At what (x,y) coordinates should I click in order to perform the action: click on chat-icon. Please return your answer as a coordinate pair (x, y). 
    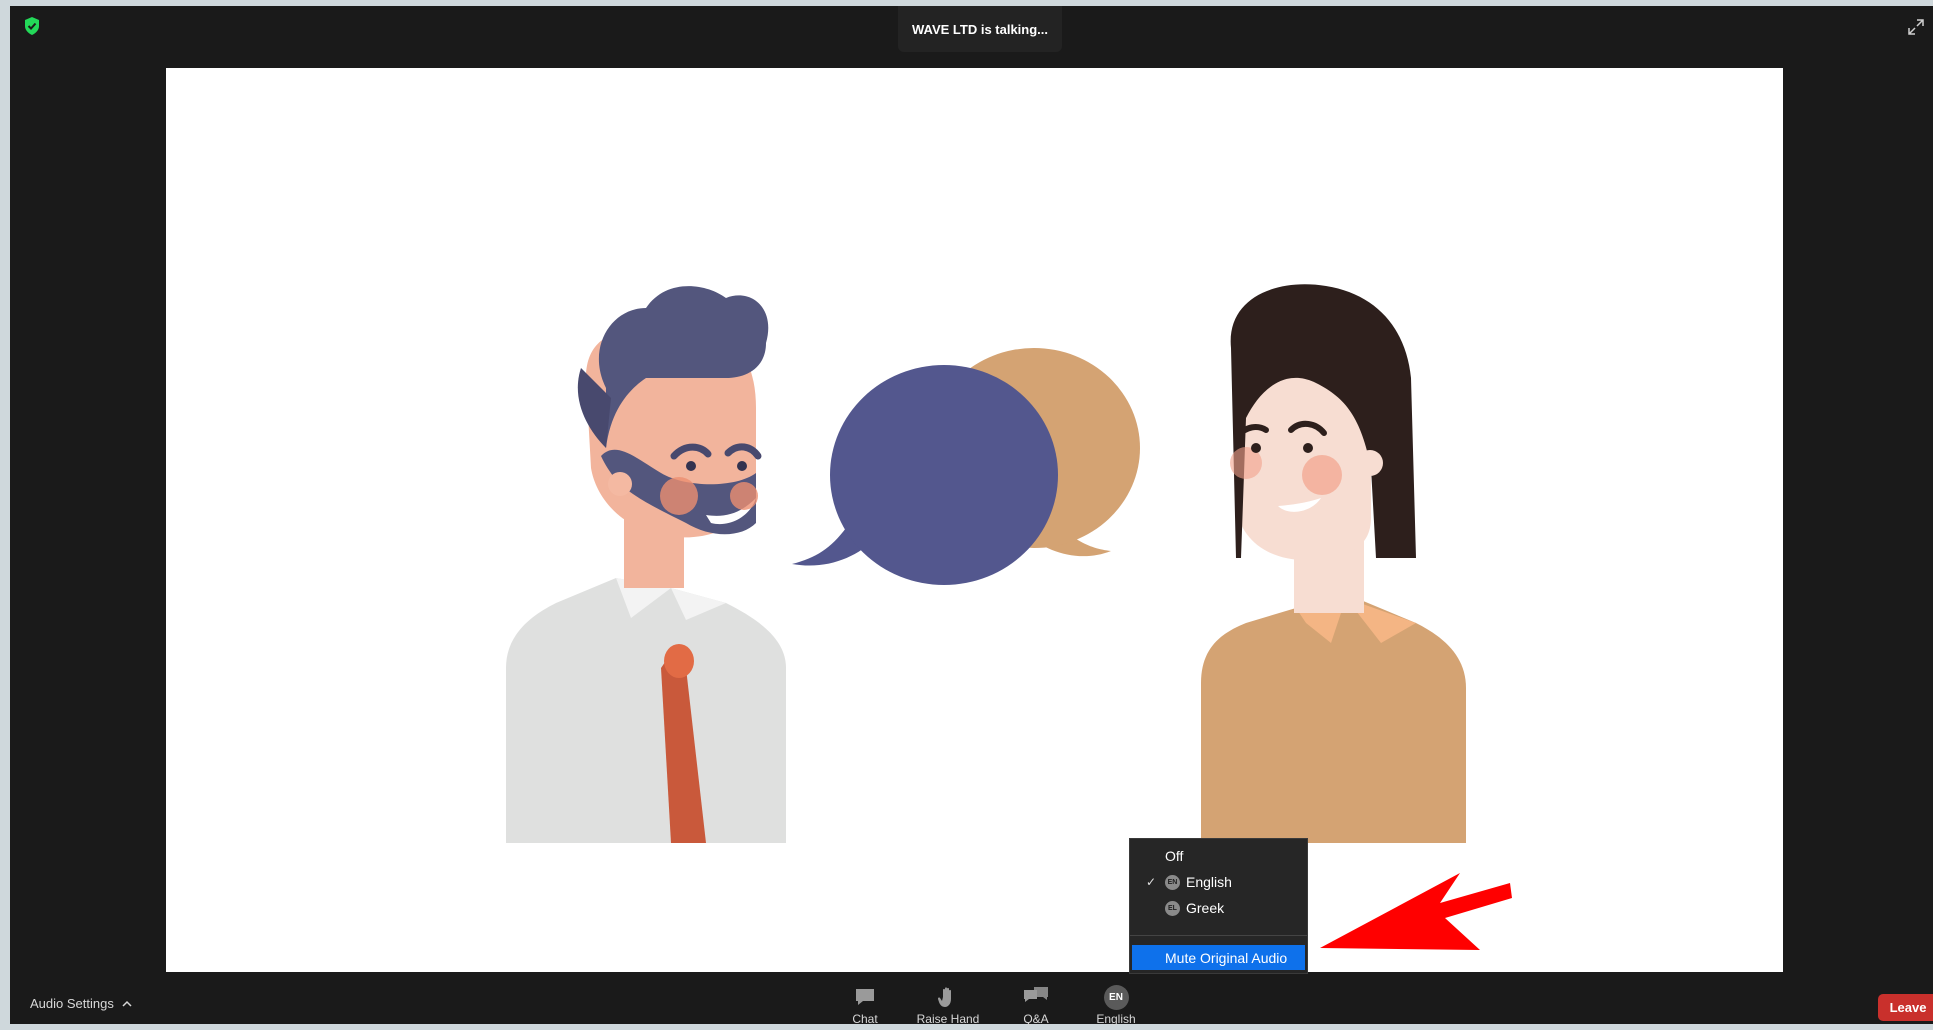
    Looking at the image, I should click on (865, 997).